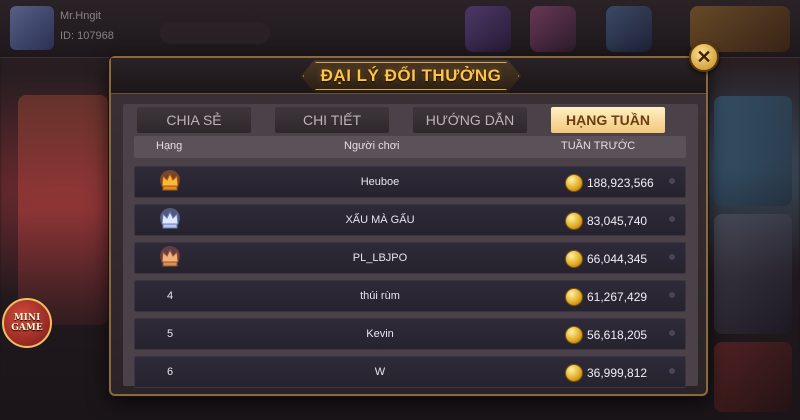 Image resolution: width=800 pixels, height=420 pixels. What do you see at coordinates (32, 28) in the screenshot?
I see `avatar` at bounding box center [32, 28].